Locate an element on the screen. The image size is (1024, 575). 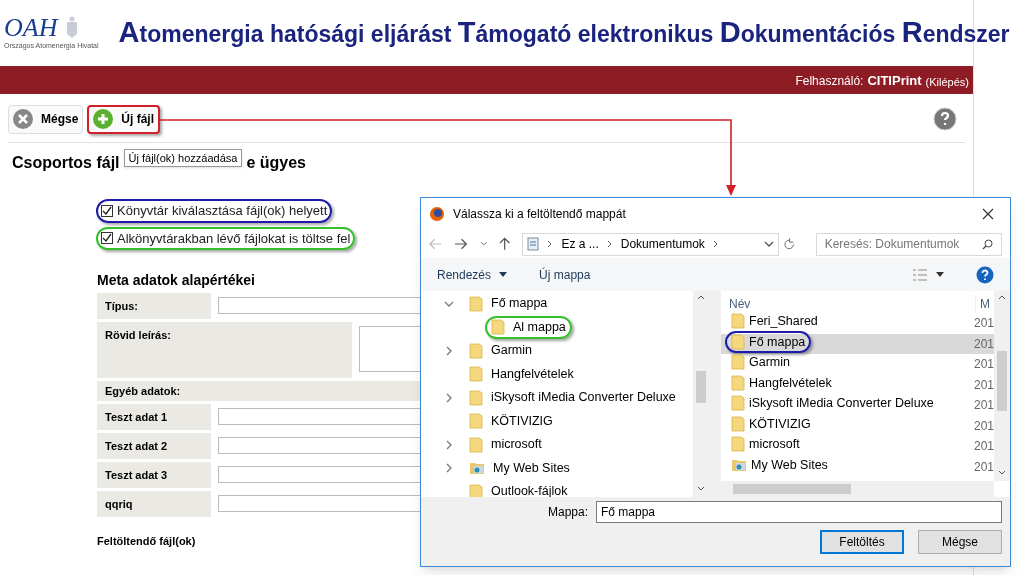
table-cell: Teszt adat 2 is located at coordinates (154, 446).